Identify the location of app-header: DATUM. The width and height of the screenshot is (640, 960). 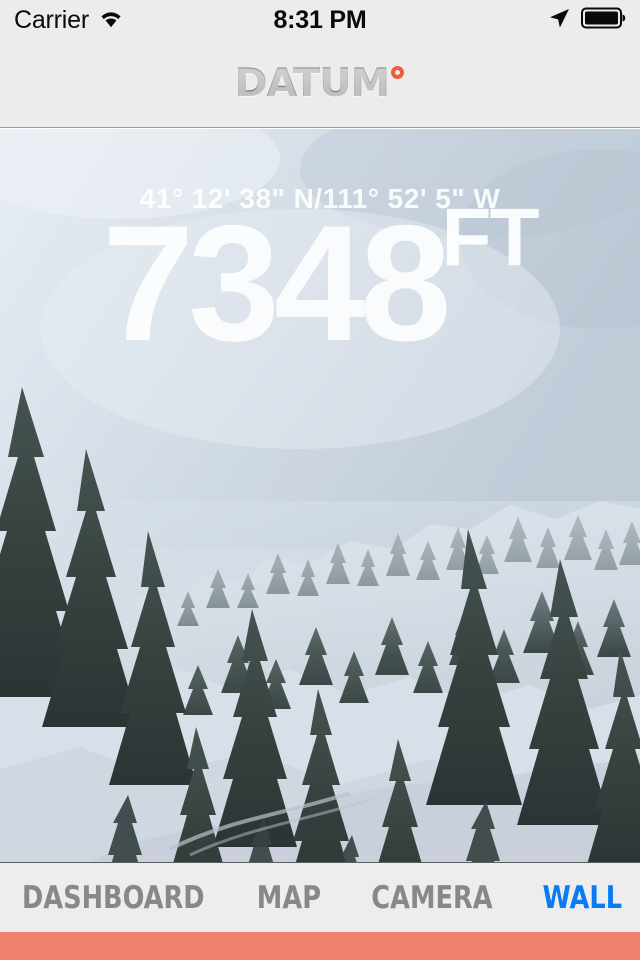
(320, 84).